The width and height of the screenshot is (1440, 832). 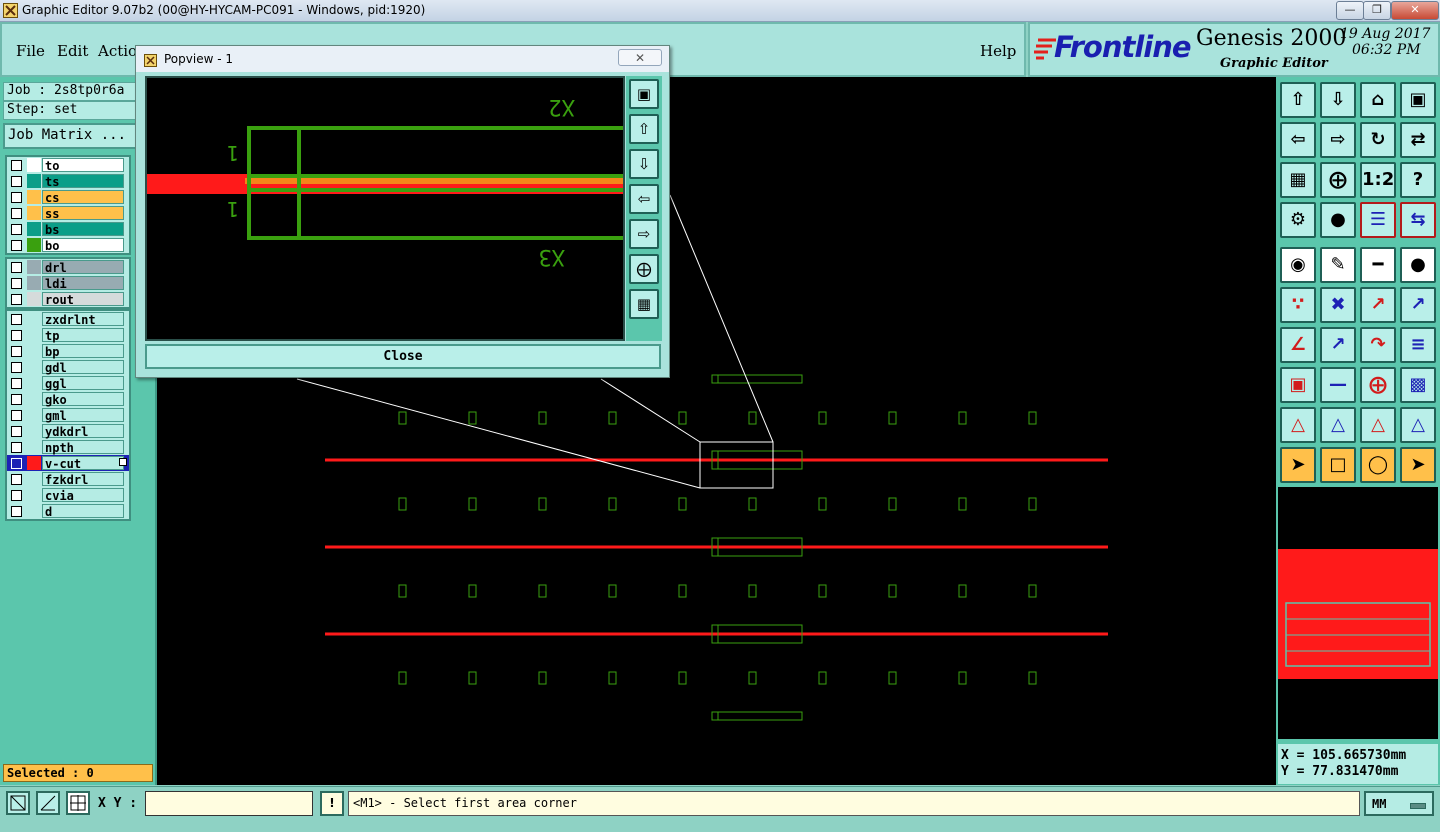 I want to click on corner-tool-button: ▣, so click(x=1298, y=385).